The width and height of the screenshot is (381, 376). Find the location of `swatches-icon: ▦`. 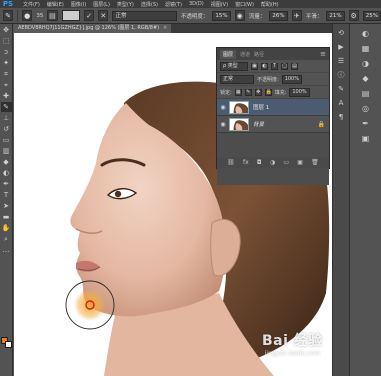

swatches-icon: ▦ is located at coordinates (366, 48).